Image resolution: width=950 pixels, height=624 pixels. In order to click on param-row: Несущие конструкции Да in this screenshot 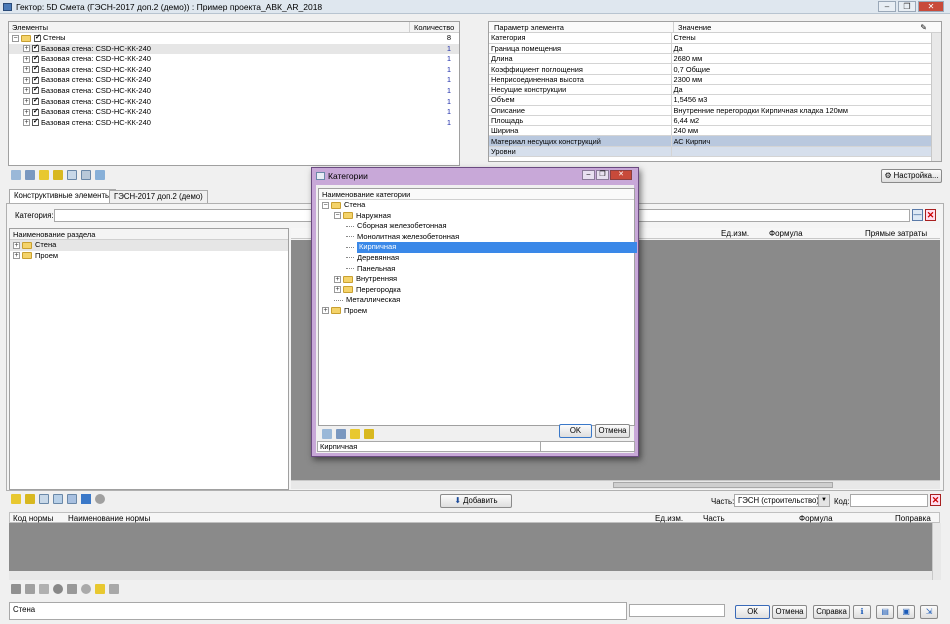, I will do `click(710, 90)`.